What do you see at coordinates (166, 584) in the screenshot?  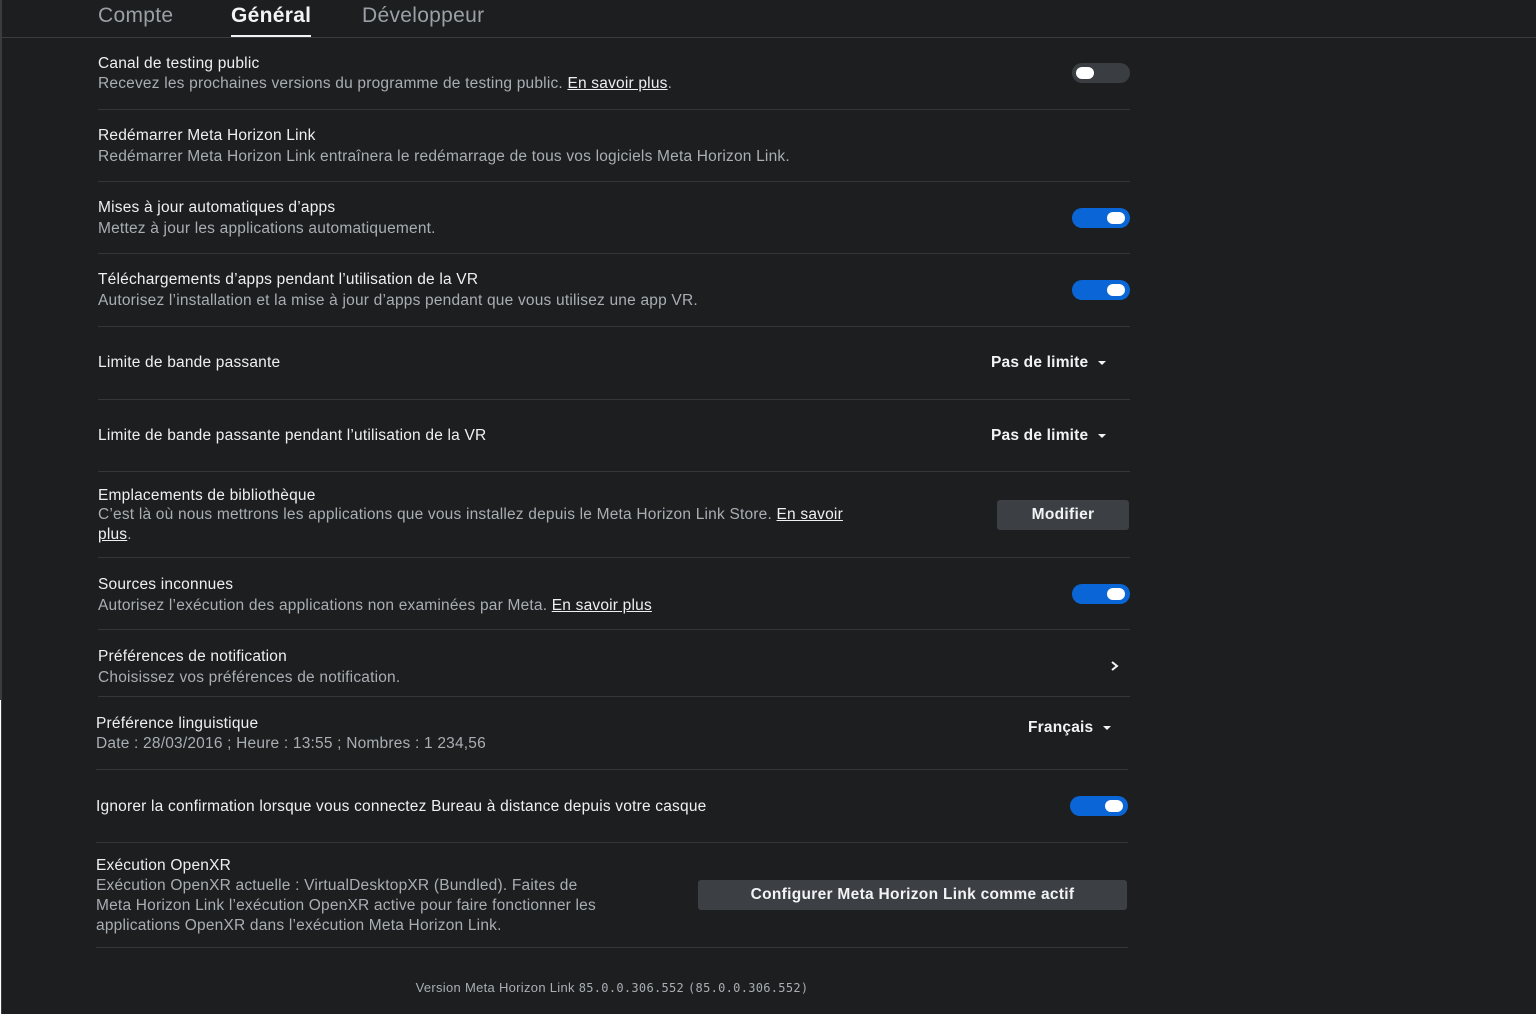 I see `setting-title: Sources inconnues` at bounding box center [166, 584].